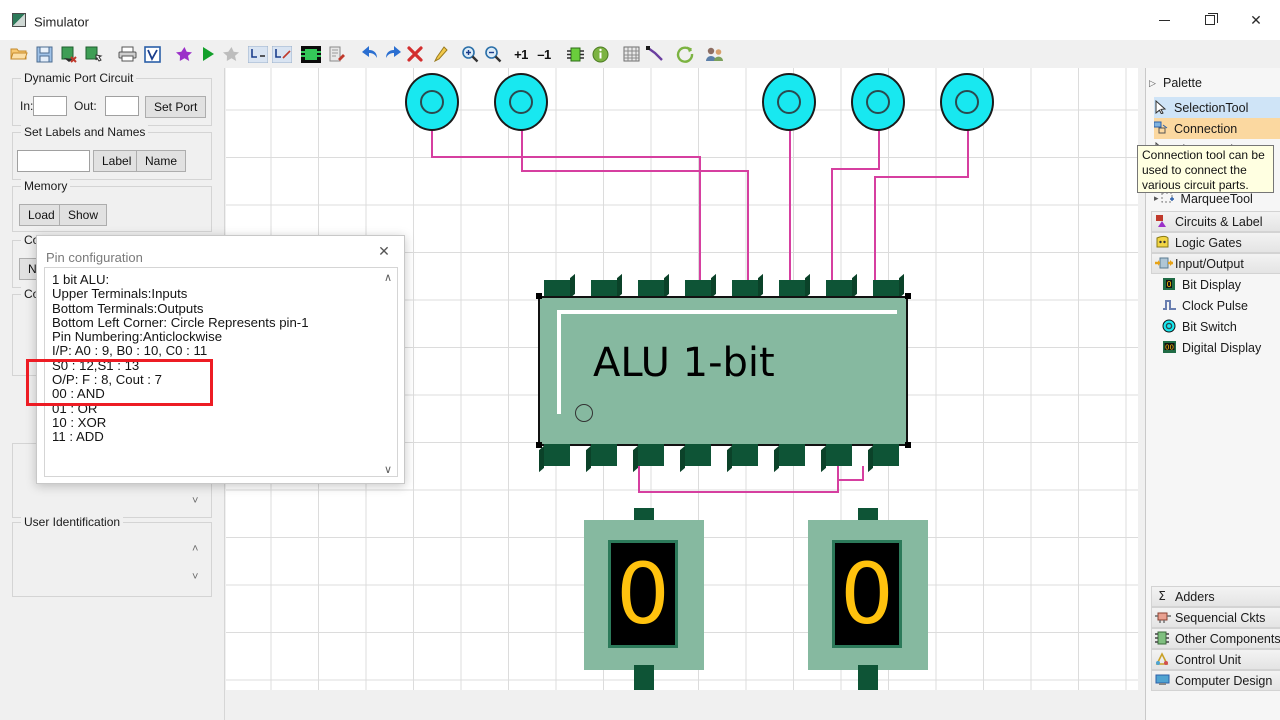  I want to click on pulse-edge-icon, so click(282, 54).